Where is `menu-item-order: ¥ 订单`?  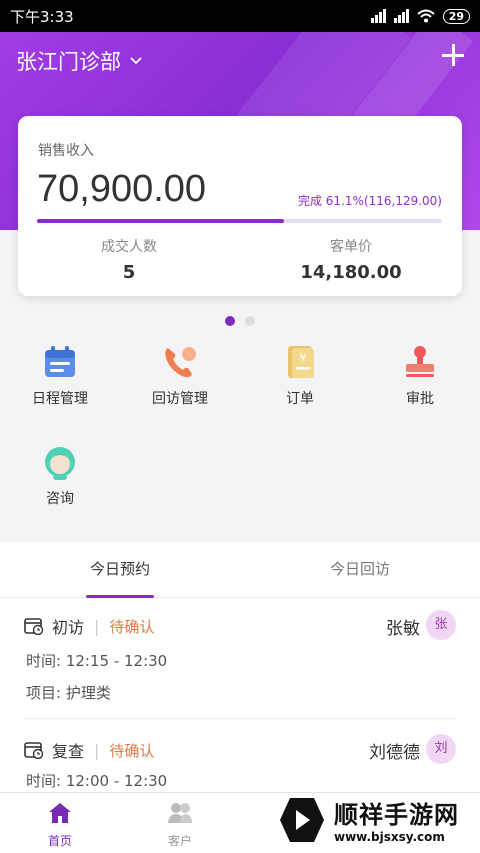
menu-item-order: ¥ 订单 is located at coordinates (300, 376).